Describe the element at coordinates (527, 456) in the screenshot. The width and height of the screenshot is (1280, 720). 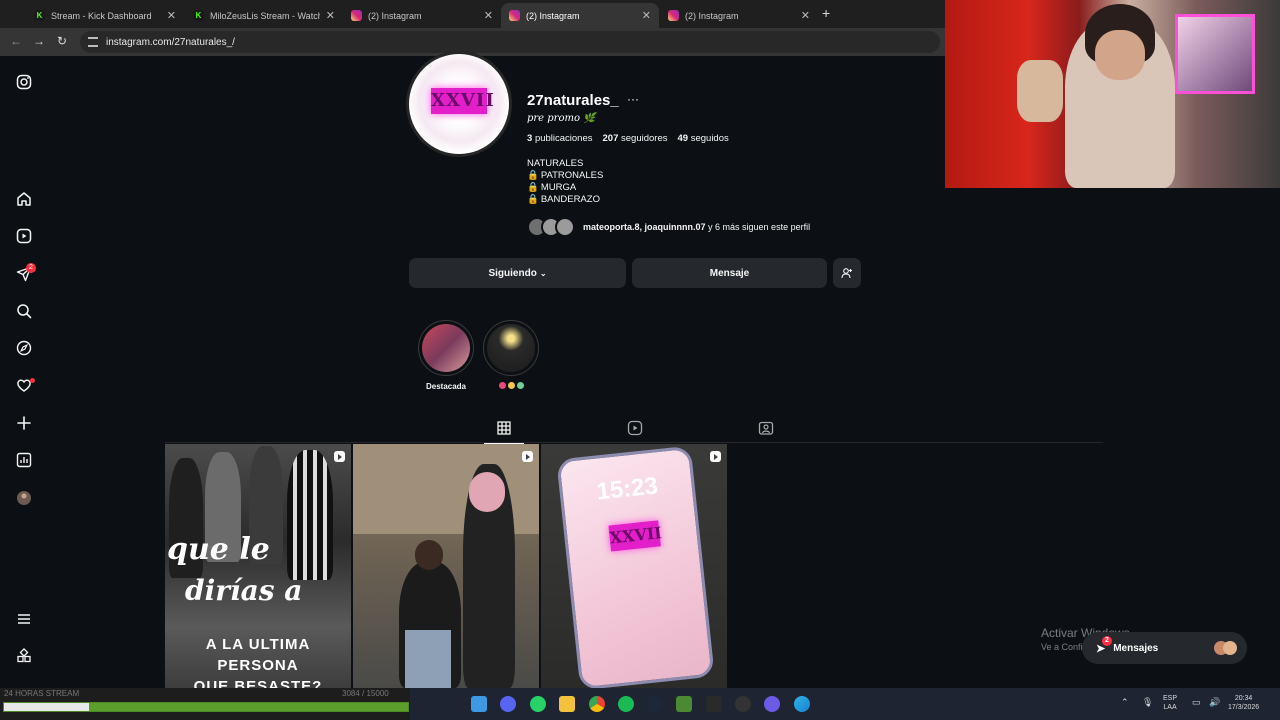
I see `reel-icon` at that location.